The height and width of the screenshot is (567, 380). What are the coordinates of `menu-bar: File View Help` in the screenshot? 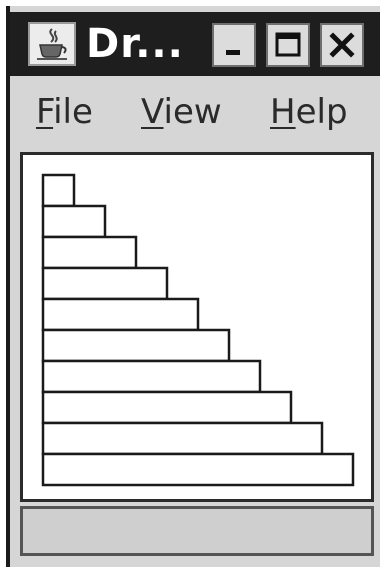 It's located at (197, 113).